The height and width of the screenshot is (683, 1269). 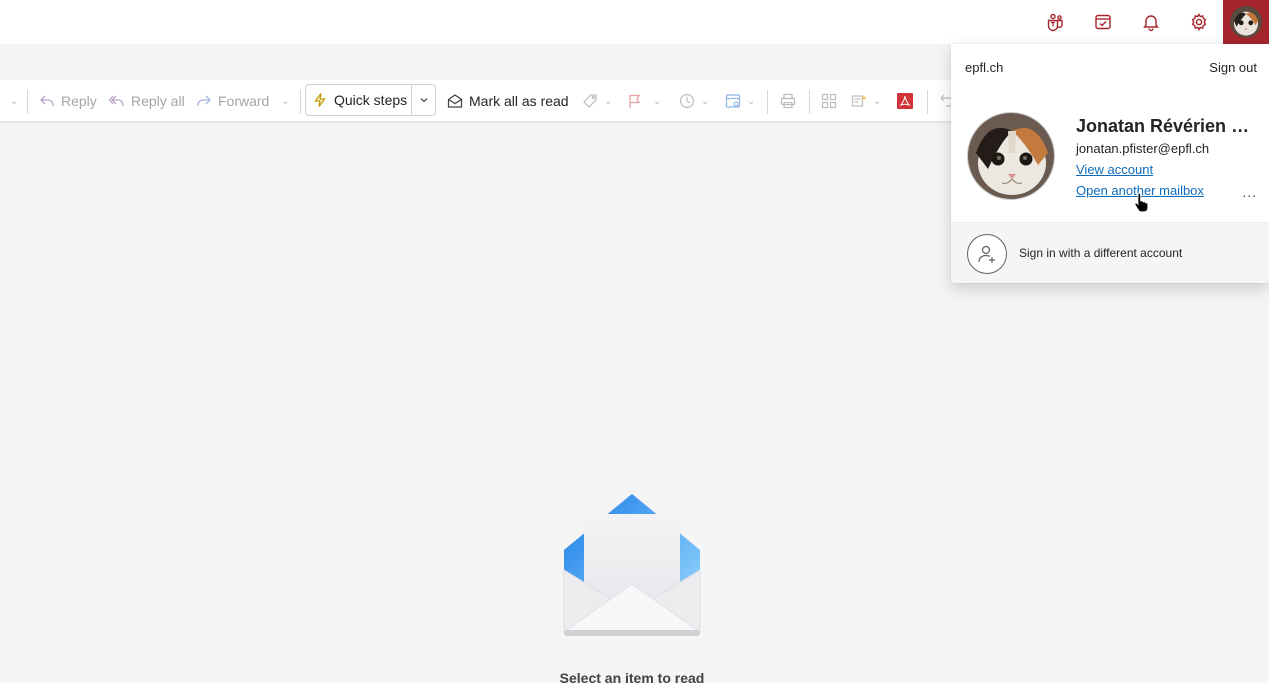 I want to click on forward-button: Forward ⌄, so click(x=243, y=101).